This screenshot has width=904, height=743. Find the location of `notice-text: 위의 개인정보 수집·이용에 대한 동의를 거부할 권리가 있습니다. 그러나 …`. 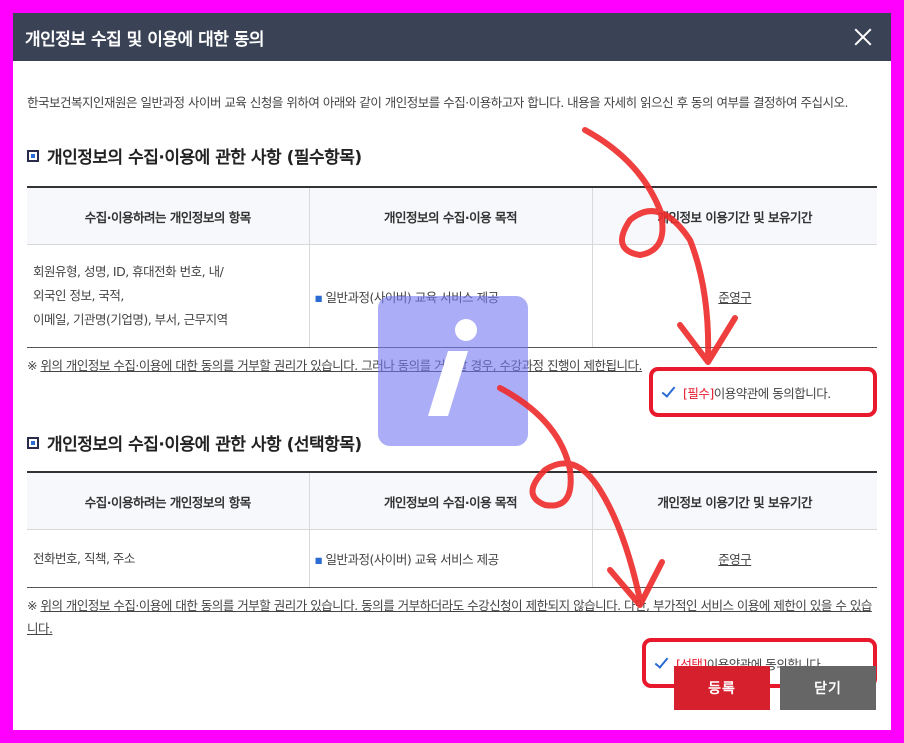

notice-text: 위의 개인정보 수집·이용에 대한 동의를 거부할 권리가 있습니다. 그러나 … is located at coordinates (341, 365).